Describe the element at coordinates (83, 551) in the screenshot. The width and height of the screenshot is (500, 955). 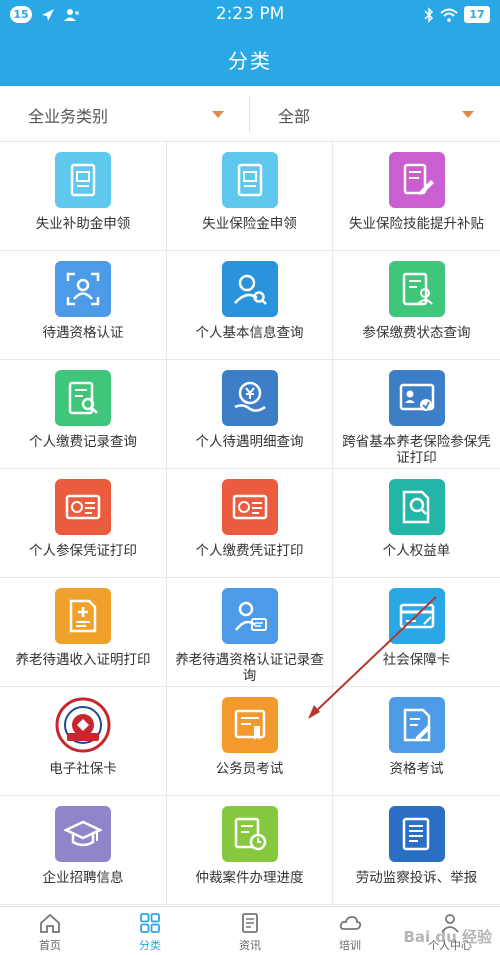
I see `service-label: 个人参保凭证打印` at that location.